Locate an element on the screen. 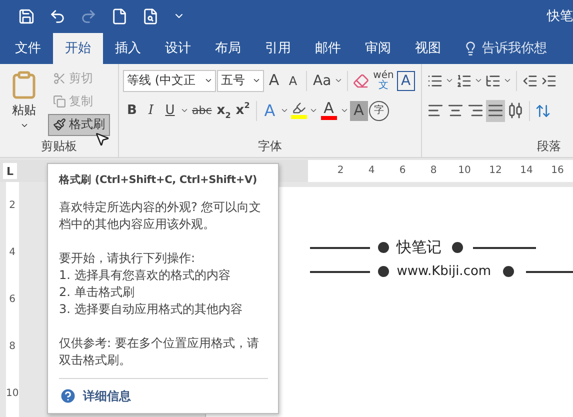  character-shading-button: A is located at coordinates (359, 110).